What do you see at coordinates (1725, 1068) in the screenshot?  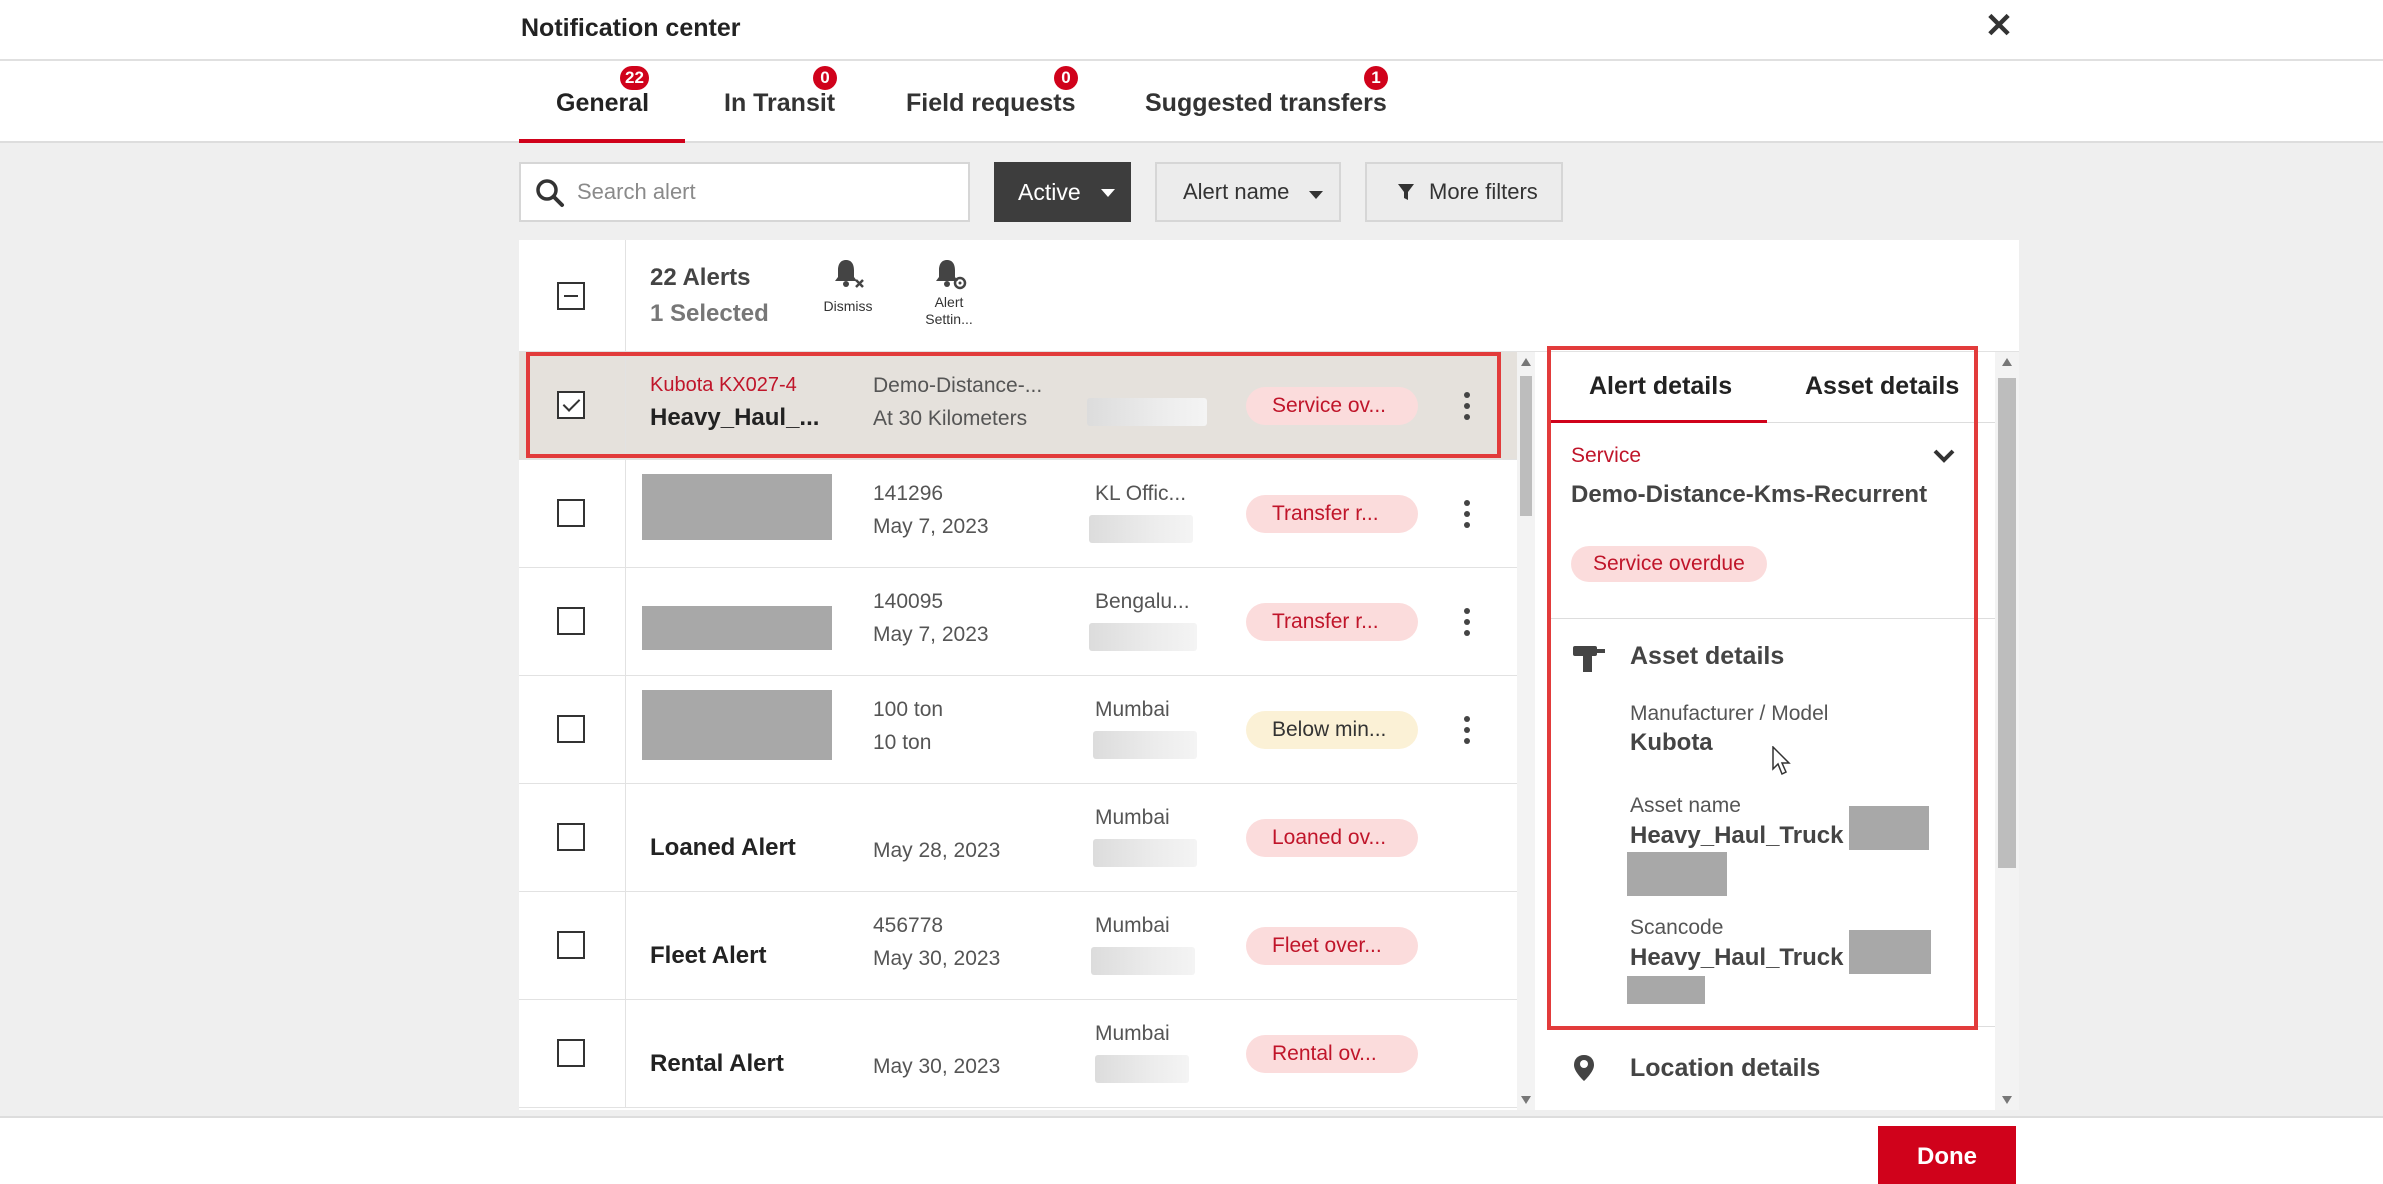 I see `location-details-heading: Location details` at bounding box center [1725, 1068].